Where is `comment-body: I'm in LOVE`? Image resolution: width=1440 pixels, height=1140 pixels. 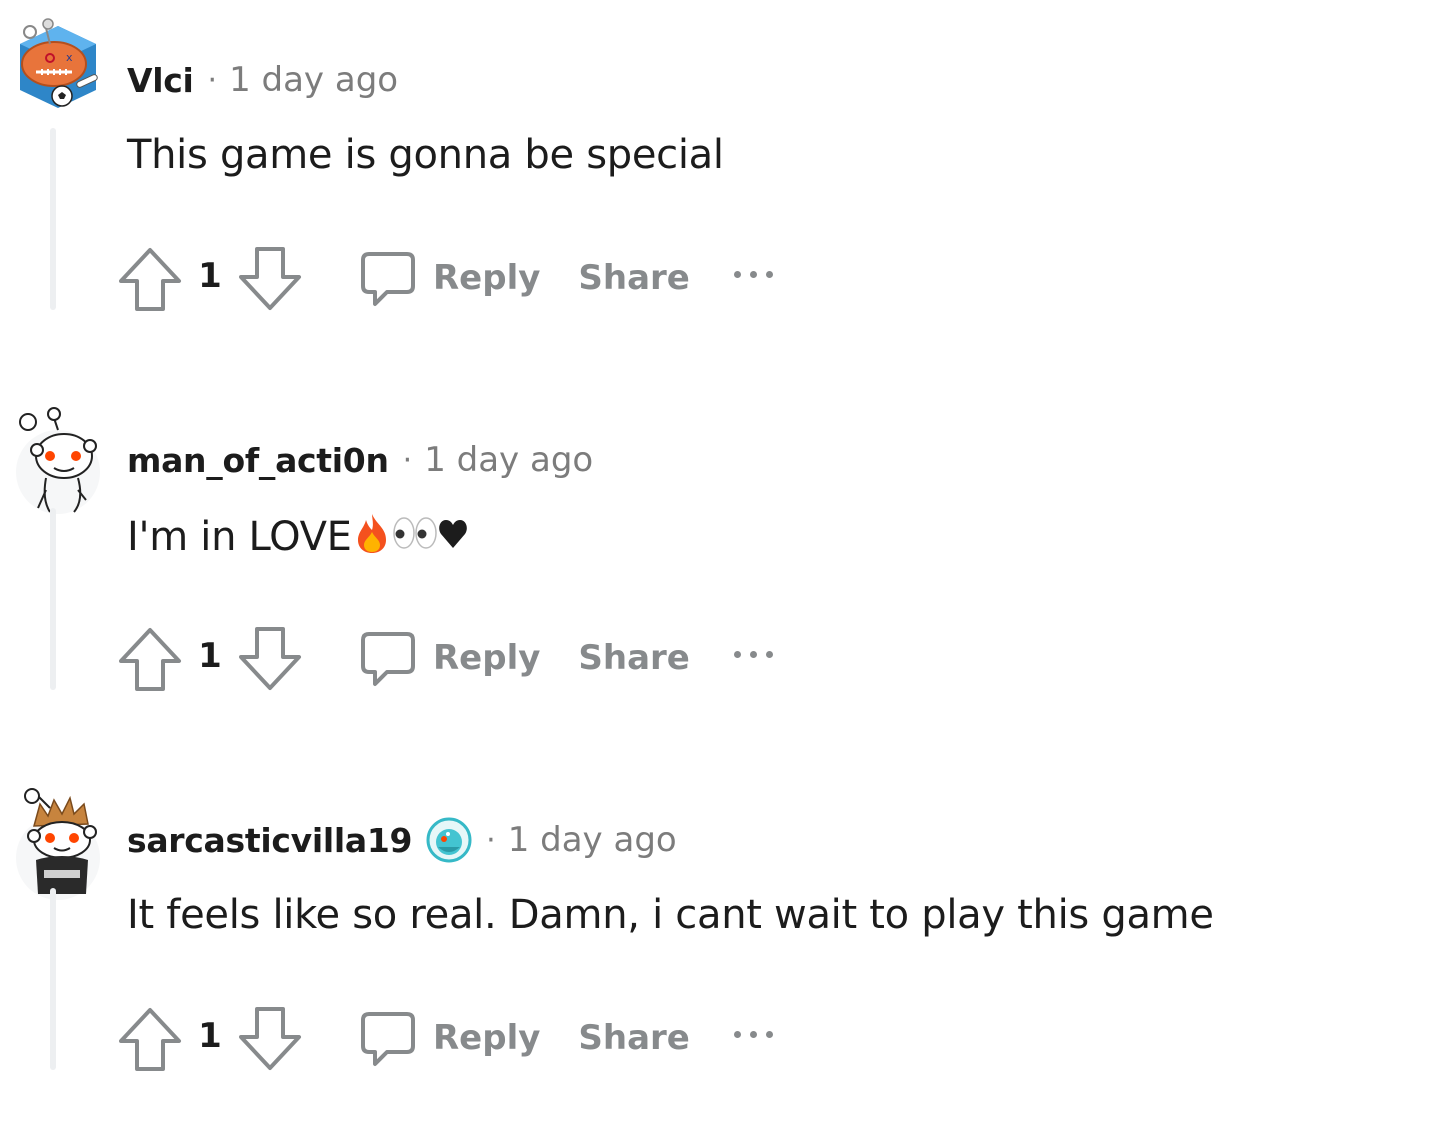 comment-body: I'm in LOVE is located at coordinates (297, 536).